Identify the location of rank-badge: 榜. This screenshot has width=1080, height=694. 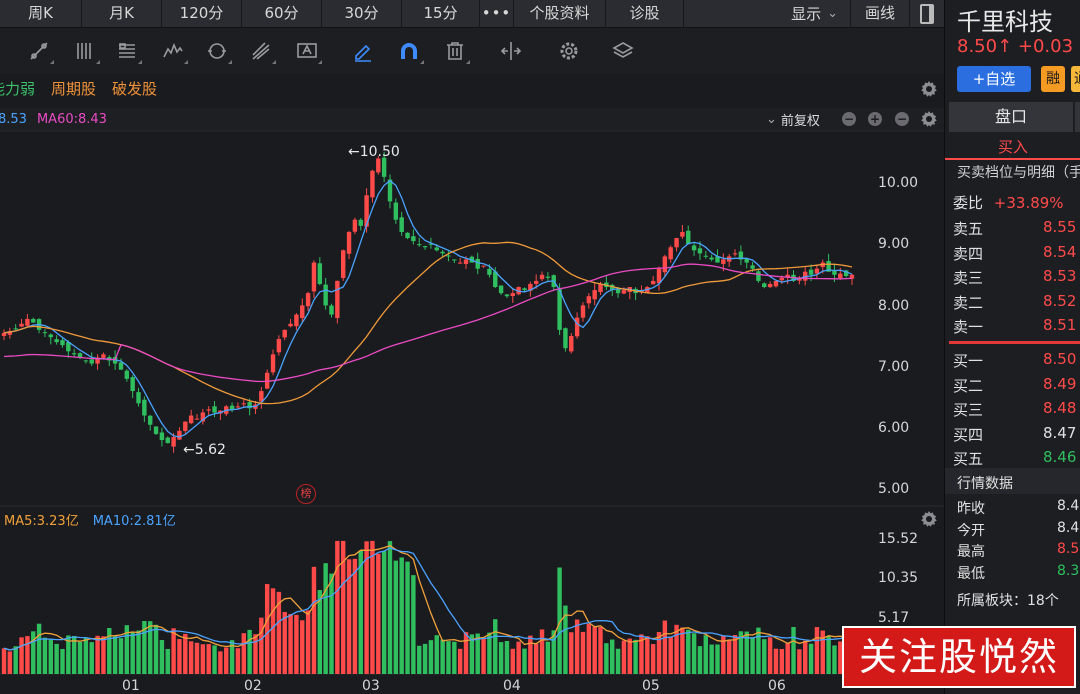
(306, 494).